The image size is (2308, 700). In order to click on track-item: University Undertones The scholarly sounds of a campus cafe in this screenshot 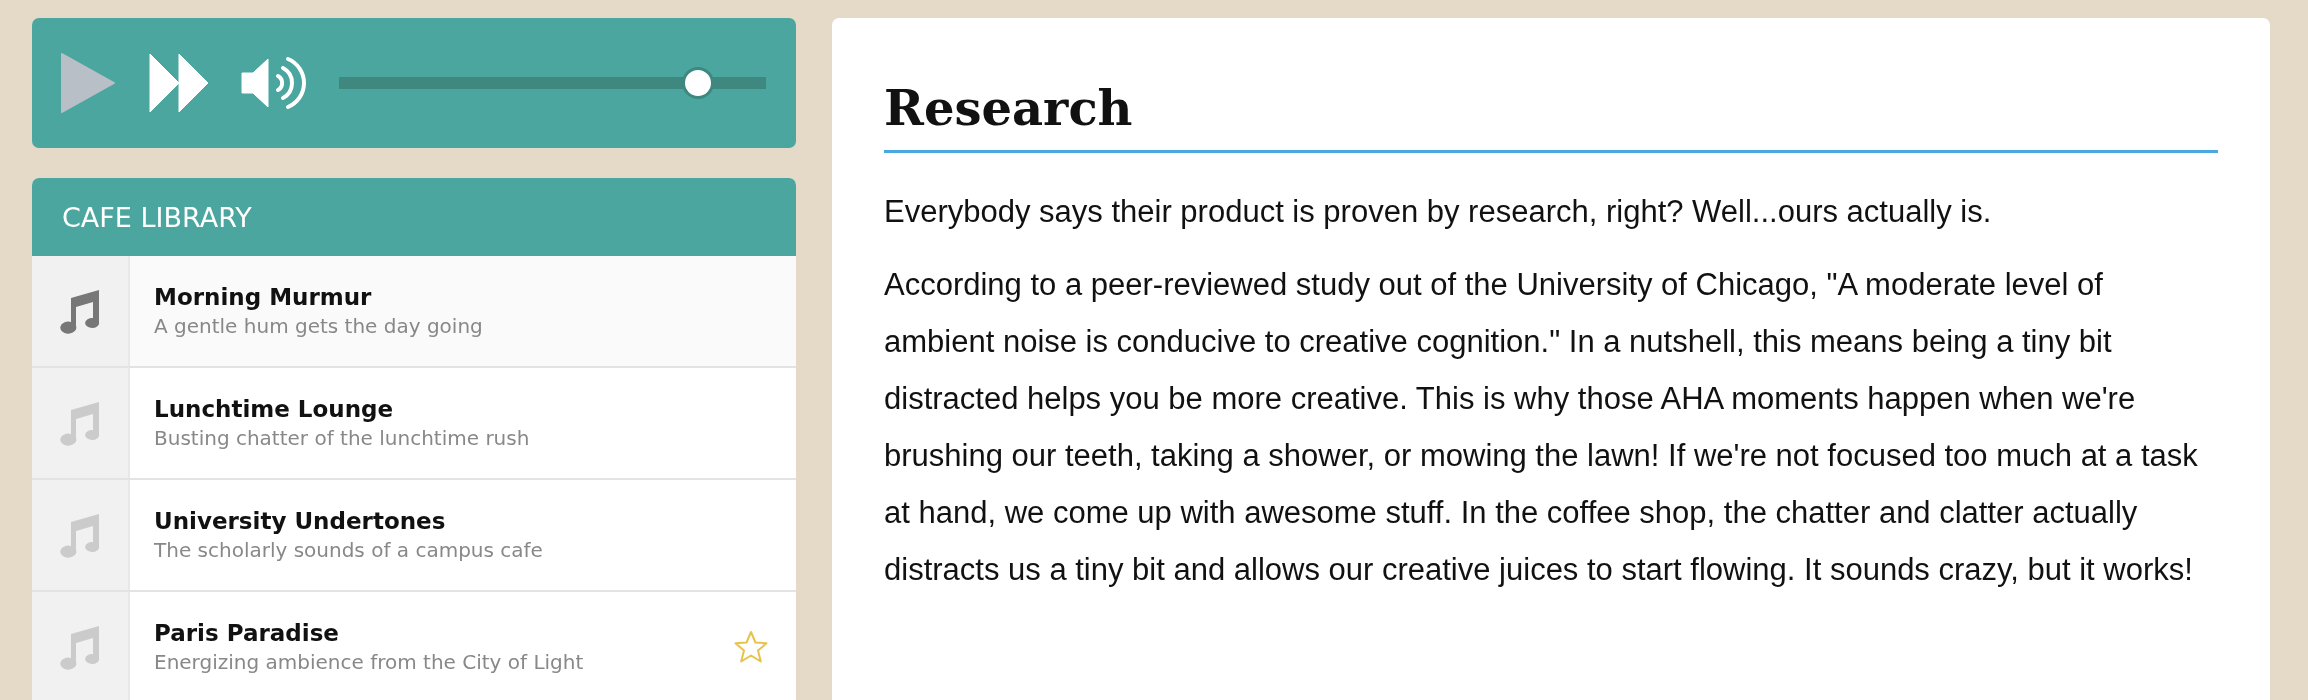, I will do `click(414, 536)`.